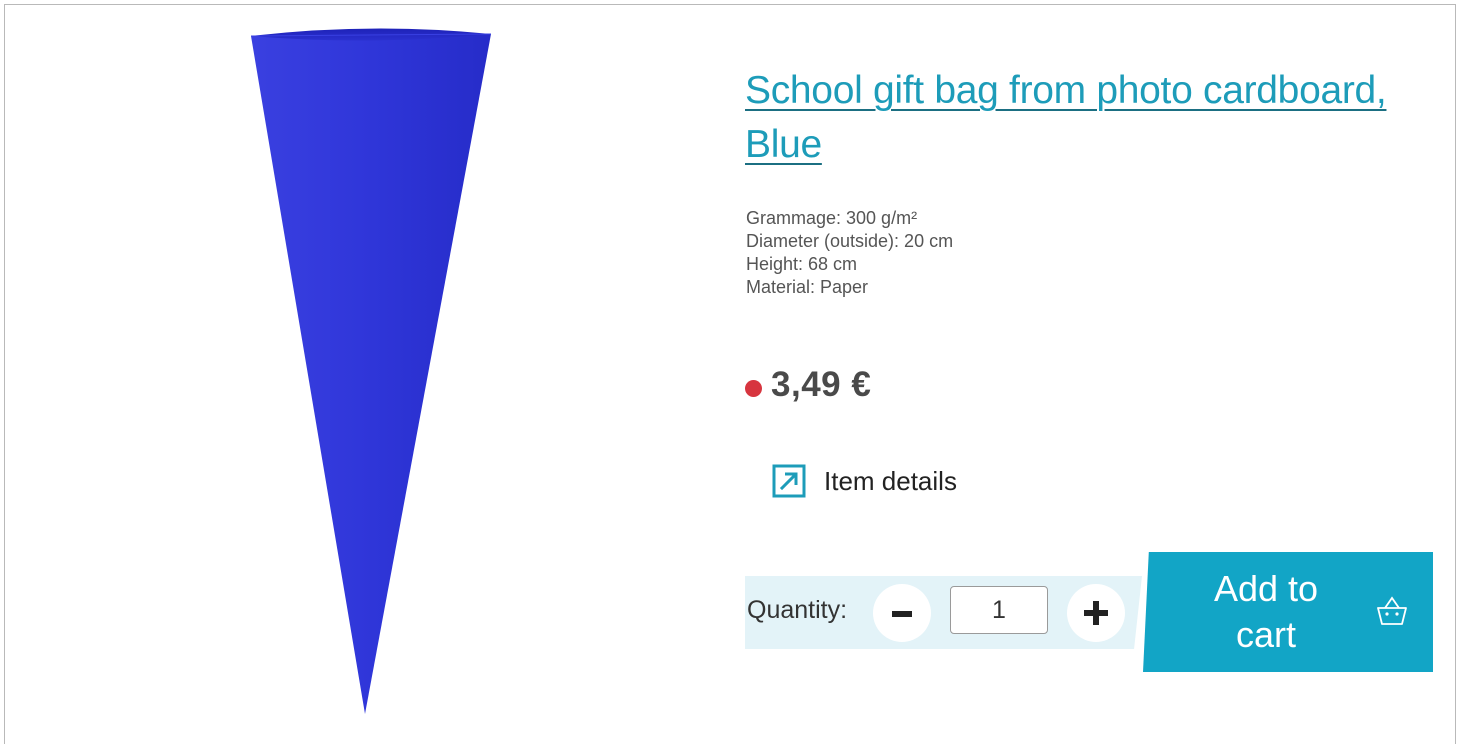  What do you see at coordinates (797, 610) in the screenshot?
I see `quantity-label: Quantity:` at bounding box center [797, 610].